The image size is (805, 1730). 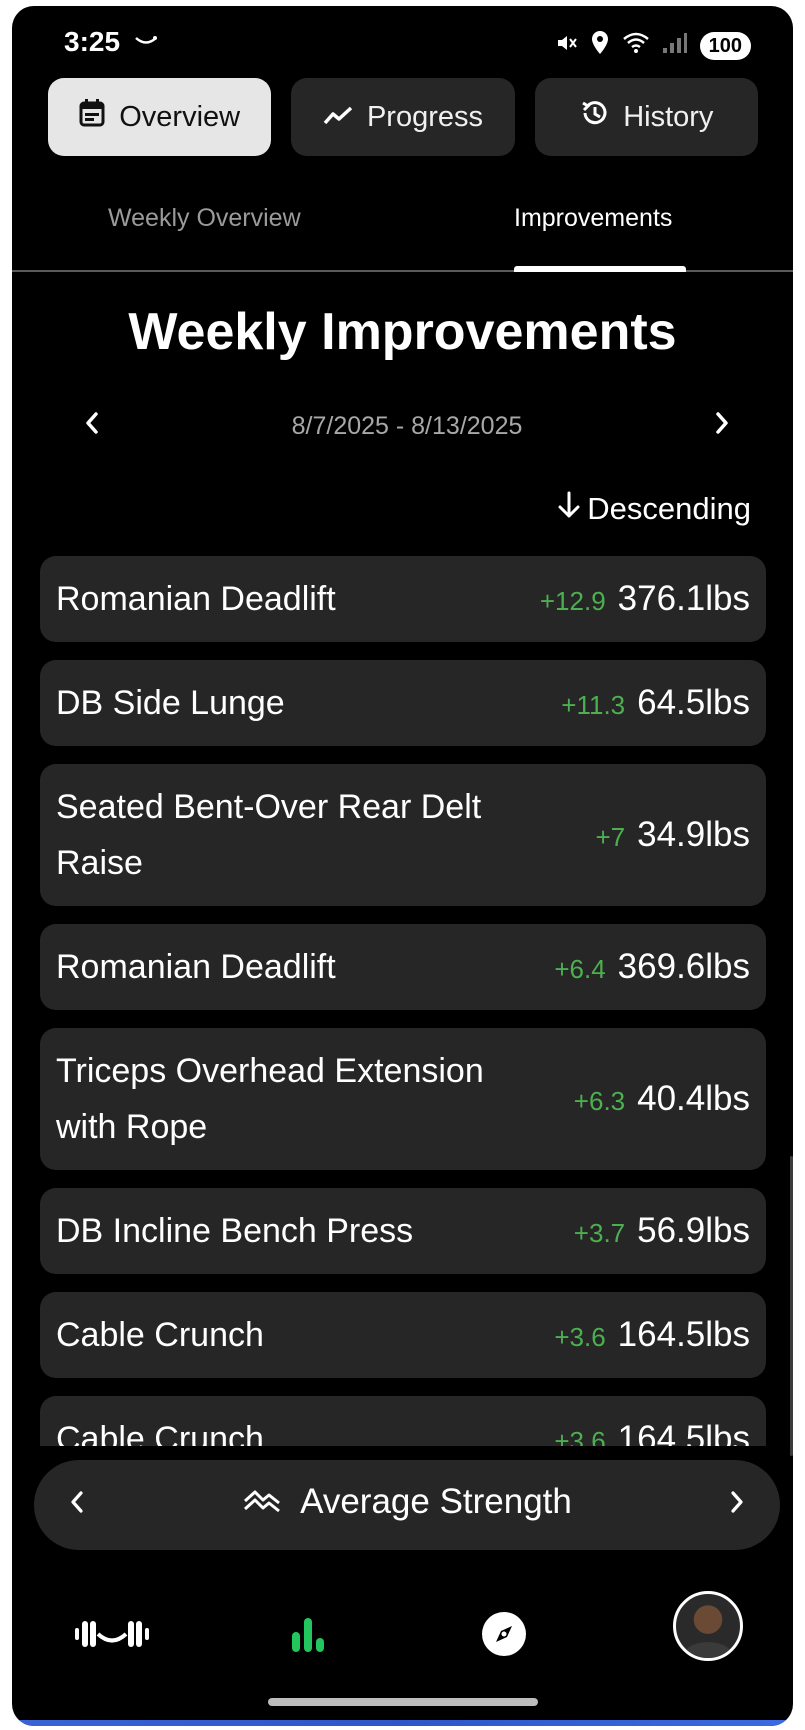 I want to click on calendar-icon, so click(x=92, y=117).